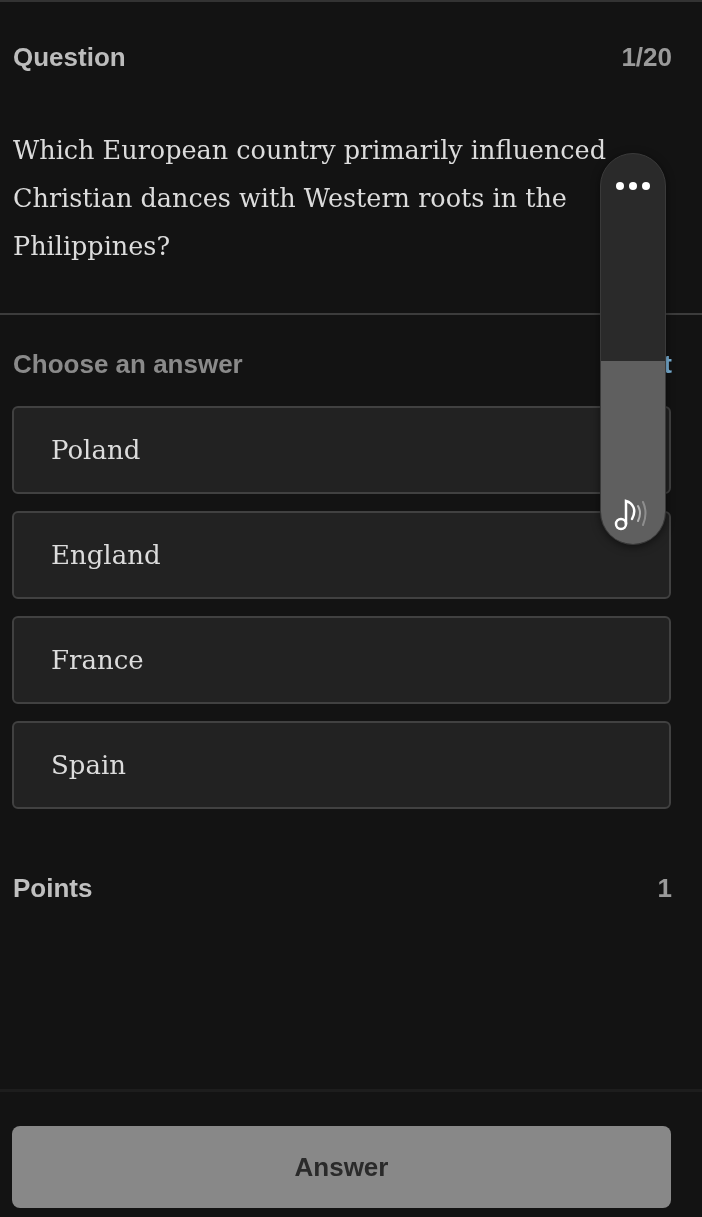  What do you see at coordinates (341, 450) in the screenshot?
I see `answer-option: Poland` at bounding box center [341, 450].